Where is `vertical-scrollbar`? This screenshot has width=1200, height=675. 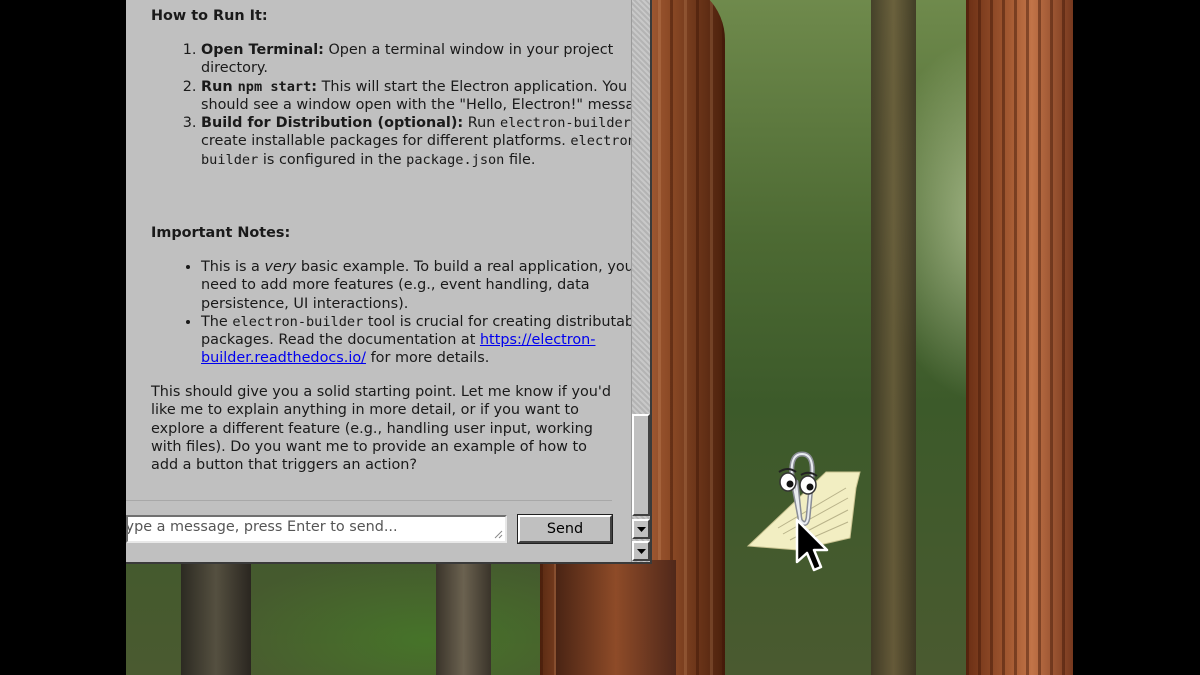 vertical-scrollbar is located at coordinates (640, 281).